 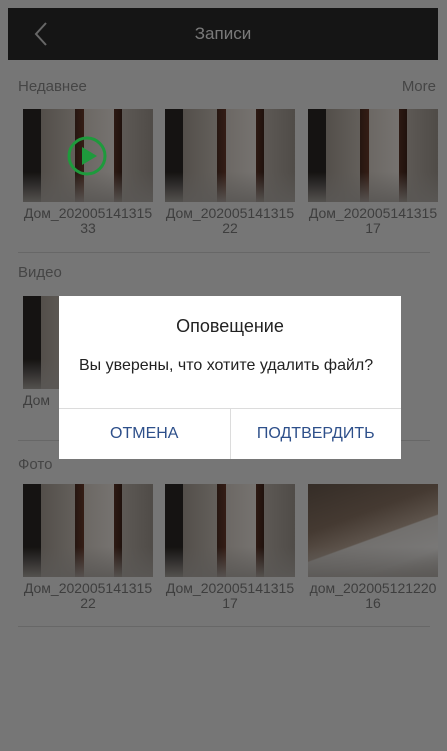 I want to click on dialog-title: Оповещение, so click(x=230, y=326).